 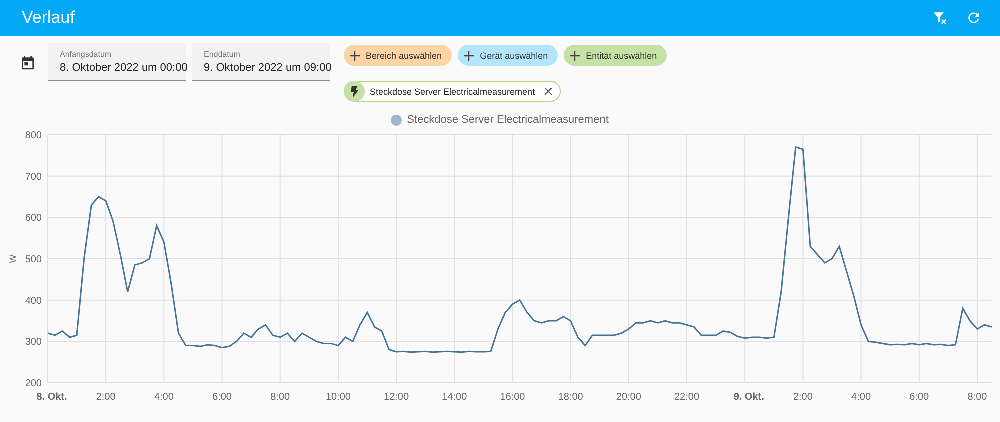 I want to click on legend-swatch, so click(x=396, y=120).